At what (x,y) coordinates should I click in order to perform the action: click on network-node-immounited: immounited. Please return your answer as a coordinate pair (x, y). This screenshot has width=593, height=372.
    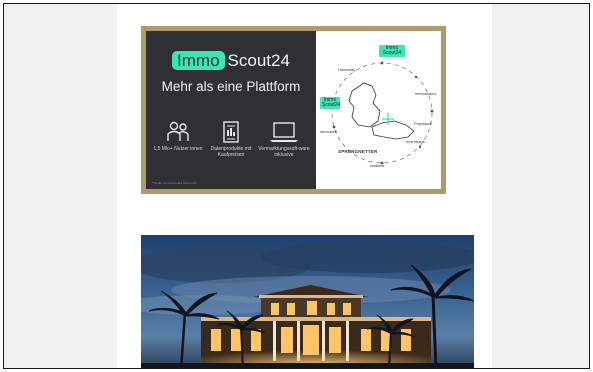
    Looking at the image, I should click on (425, 93).